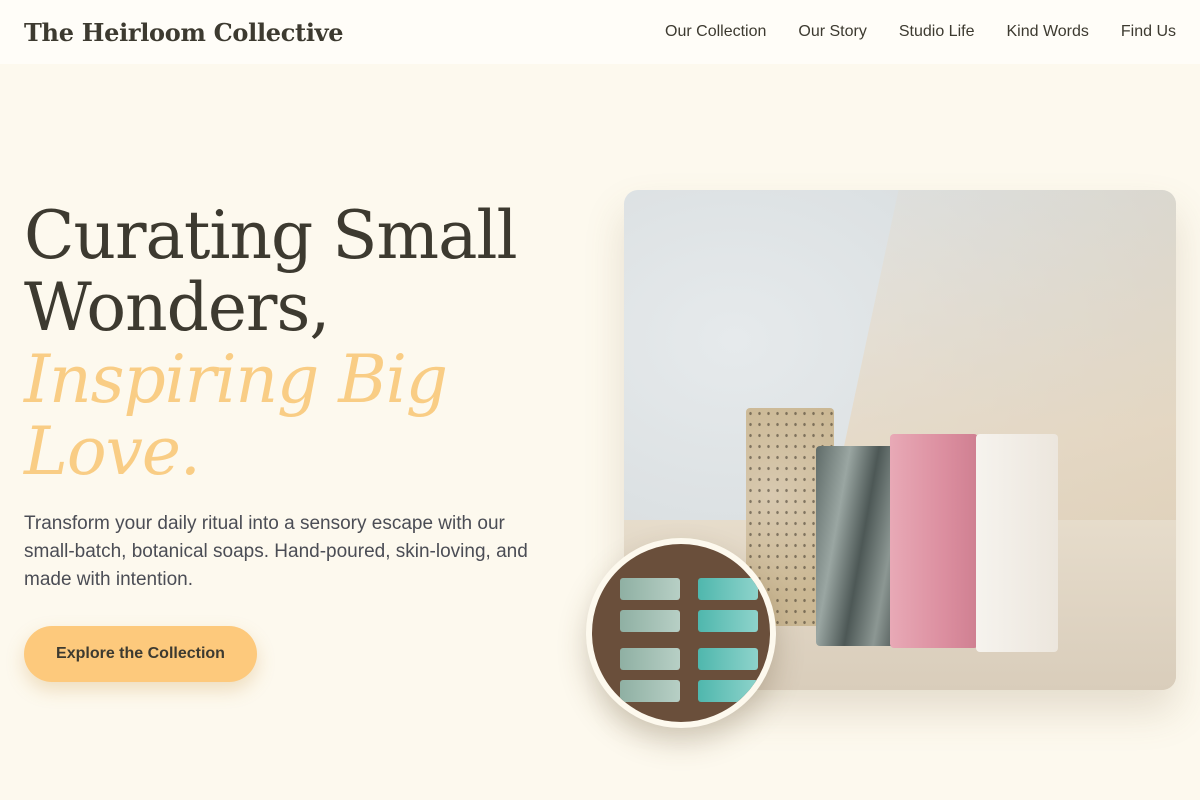  Describe the element at coordinates (177, 307) in the screenshot. I see `headline-line-2: Wonders,` at that location.